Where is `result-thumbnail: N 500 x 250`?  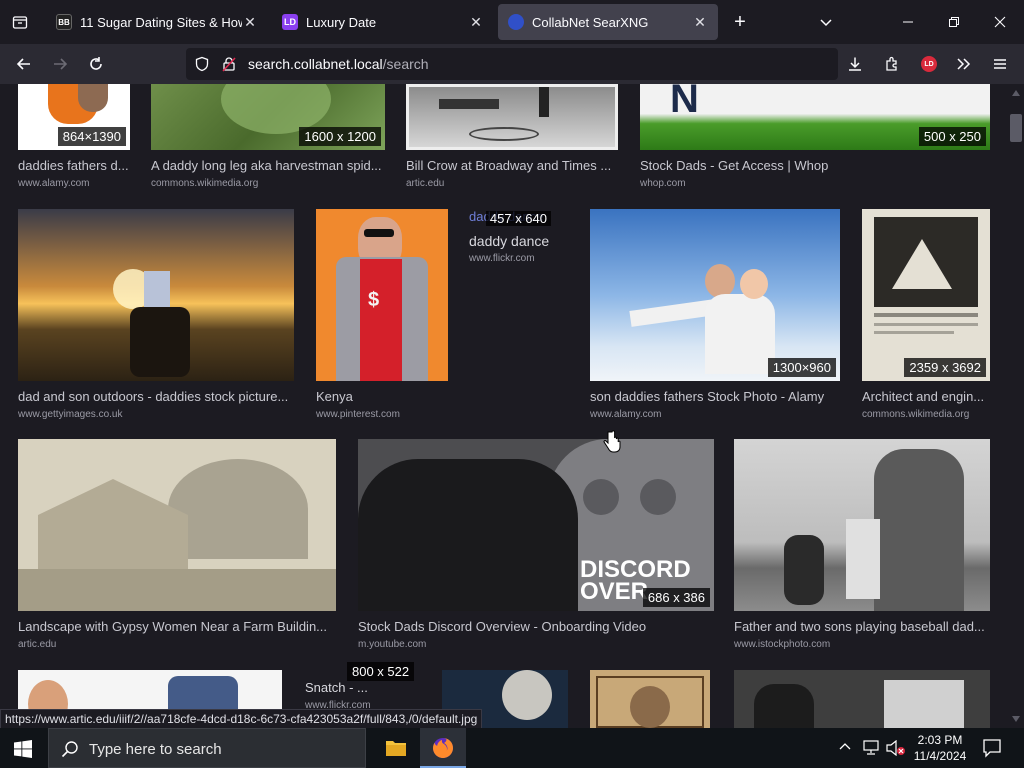
result-thumbnail: N 500 x 250 is located at coordinates (815, 117).